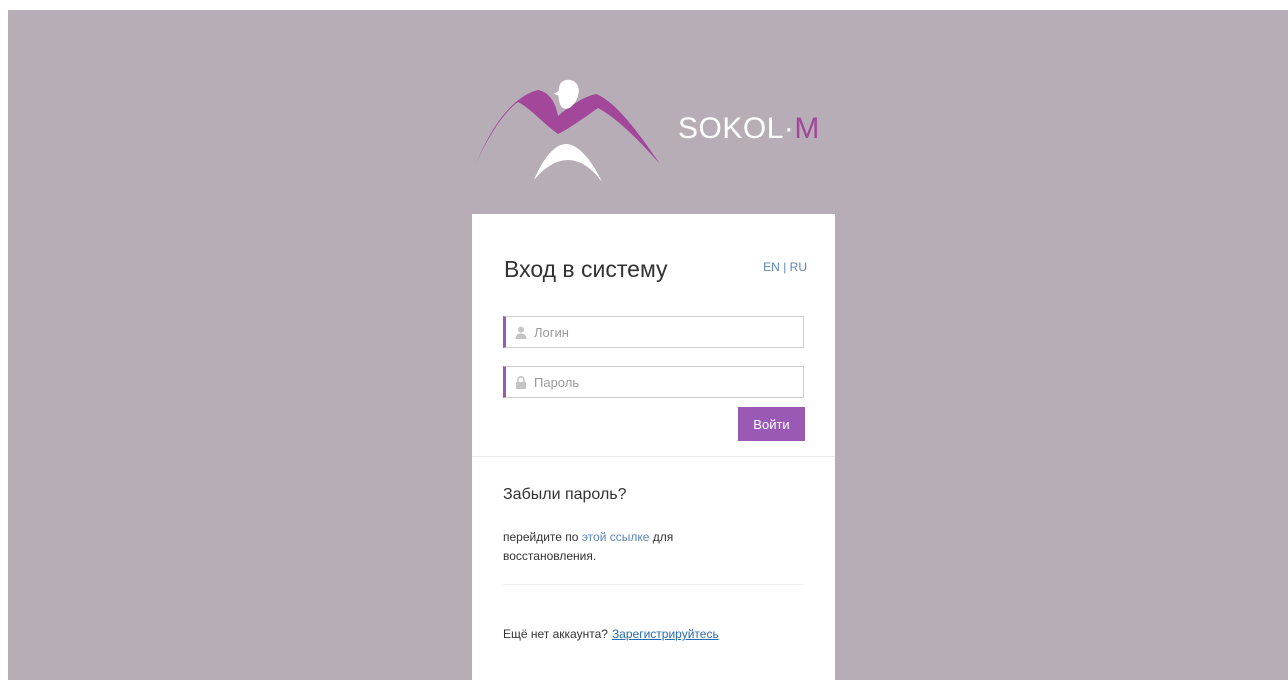 The image size is (1288, 680). I want to click on brand-name: SOKOL·M, so click(749, 129).